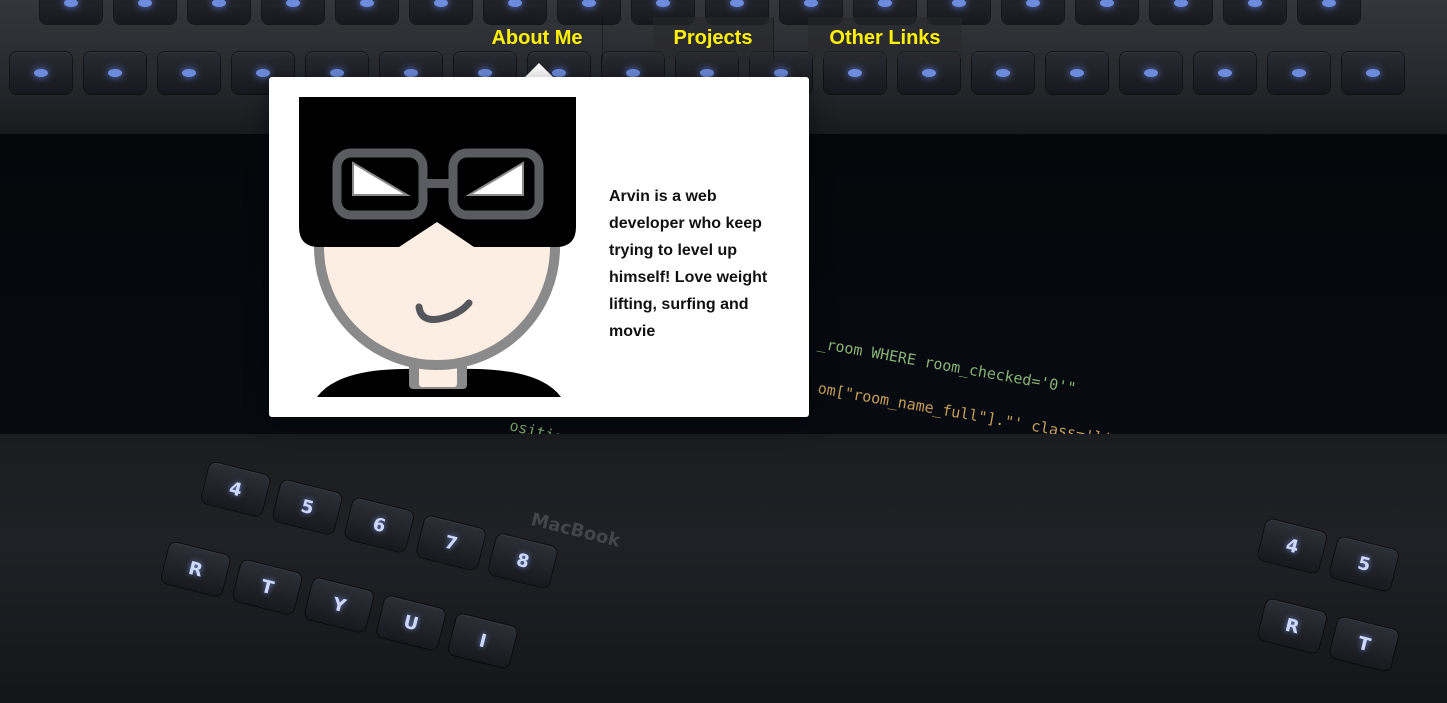  I want to click on nav-projects: Projects, so click(713, 38).